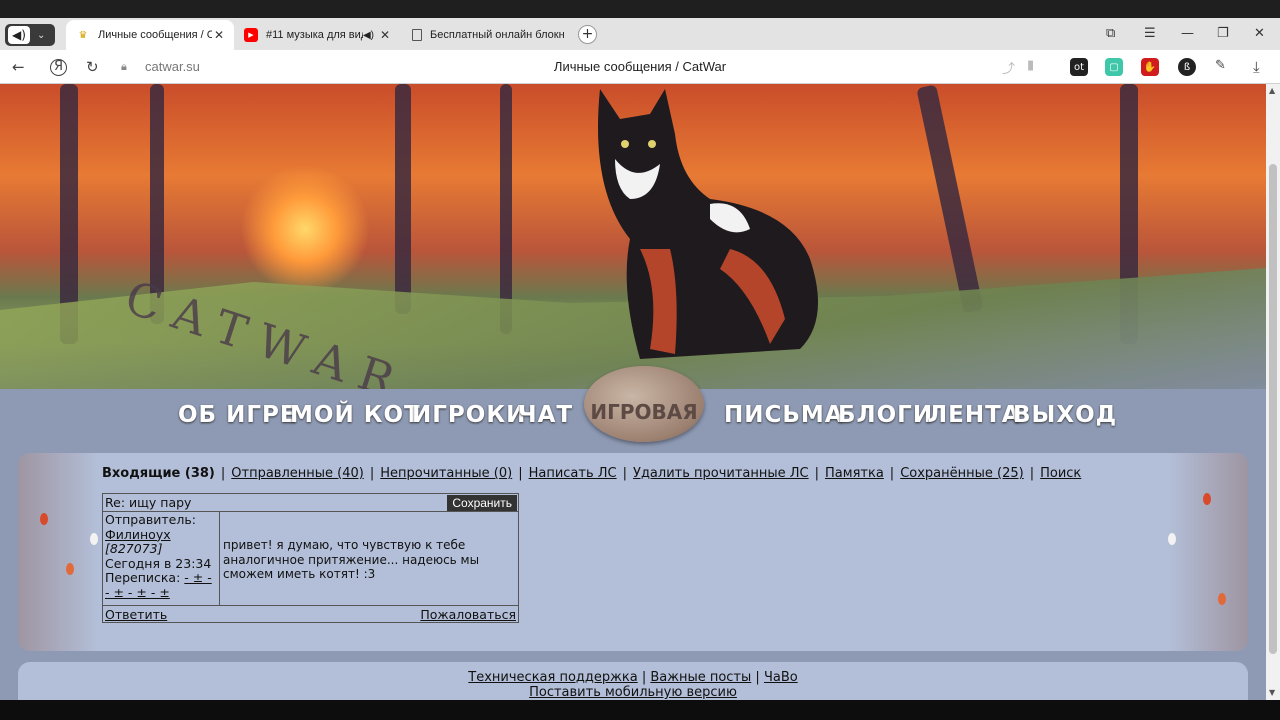 The image size is (1280, 720). I want to click on thread-nav-links: - ± -, so click(197, 578).